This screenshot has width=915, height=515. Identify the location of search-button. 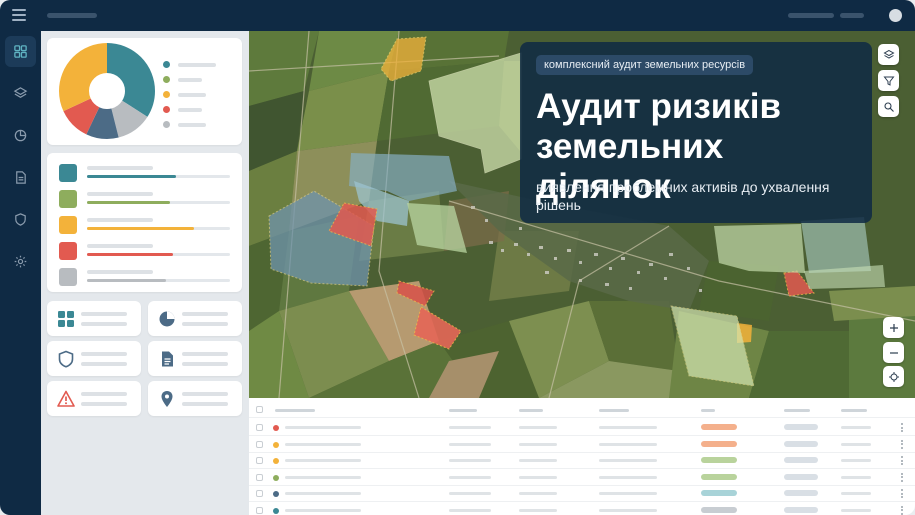
(888, 106).